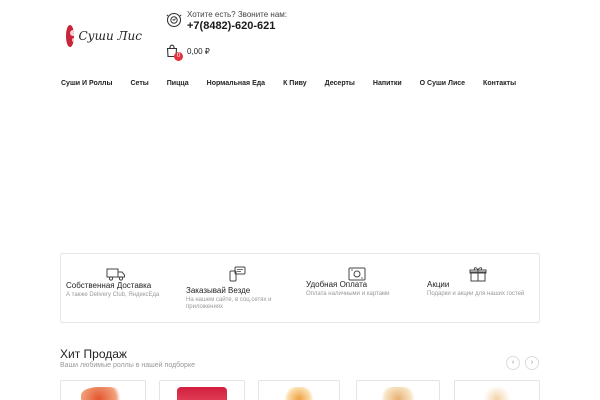 This screenshot has width=600, height=400. Describe the element at coordinates (337, 284) in the screenshot. I see `feature-title: Удобная Оплата` at that location.